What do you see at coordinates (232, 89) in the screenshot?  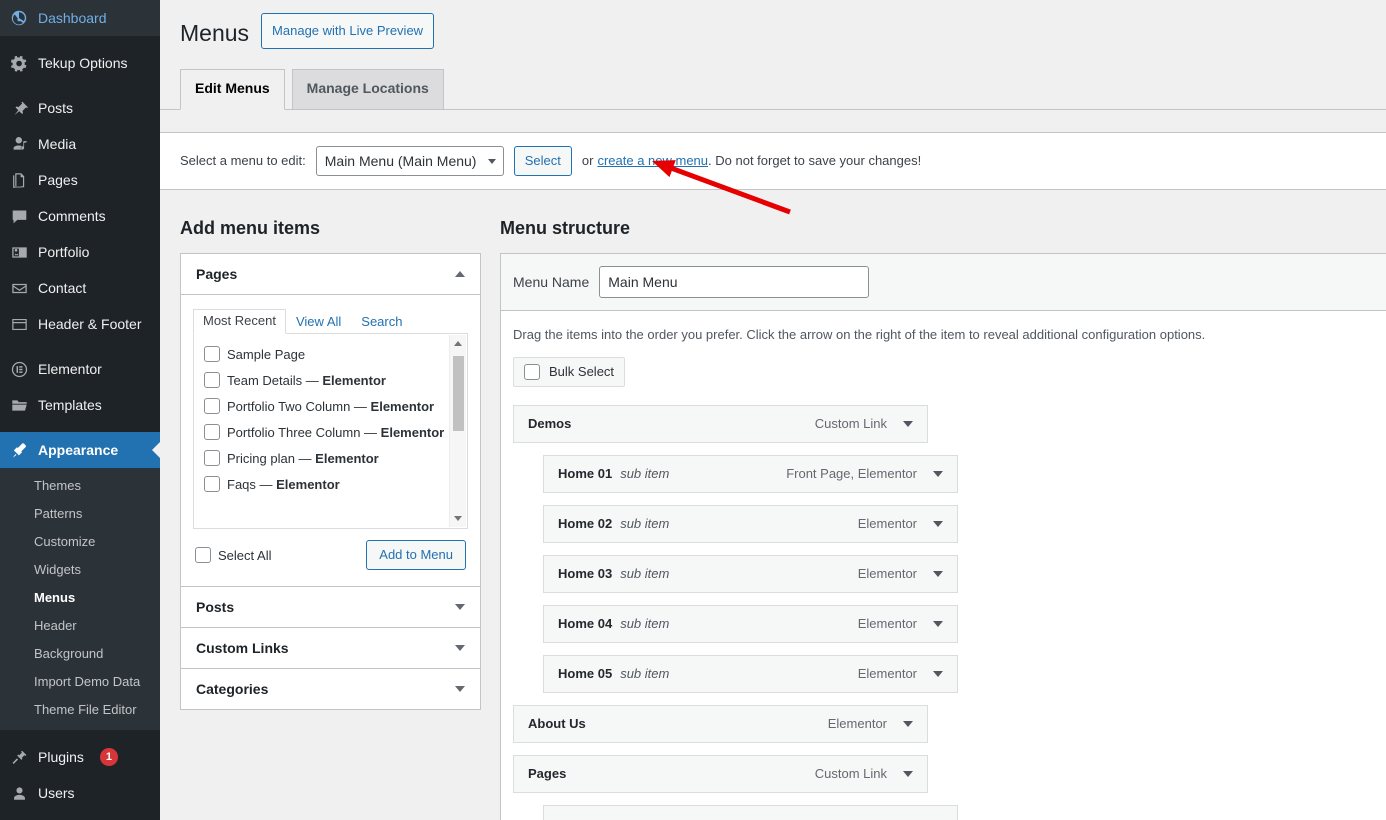 I see `tab-edit-menus: Edit Menus` at bounding box center [232, 89].